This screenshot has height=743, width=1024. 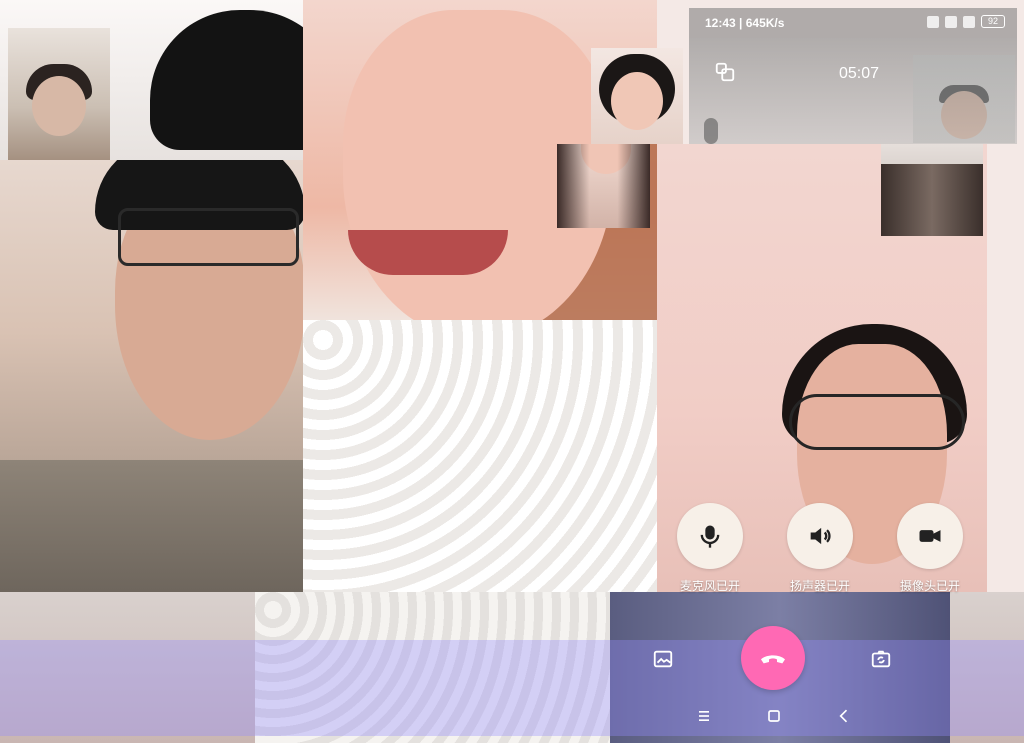 What do you see at coordinates (663, 659) in the screenshot?
I see `image-gallery-icon` at bounding box center [663, 659].